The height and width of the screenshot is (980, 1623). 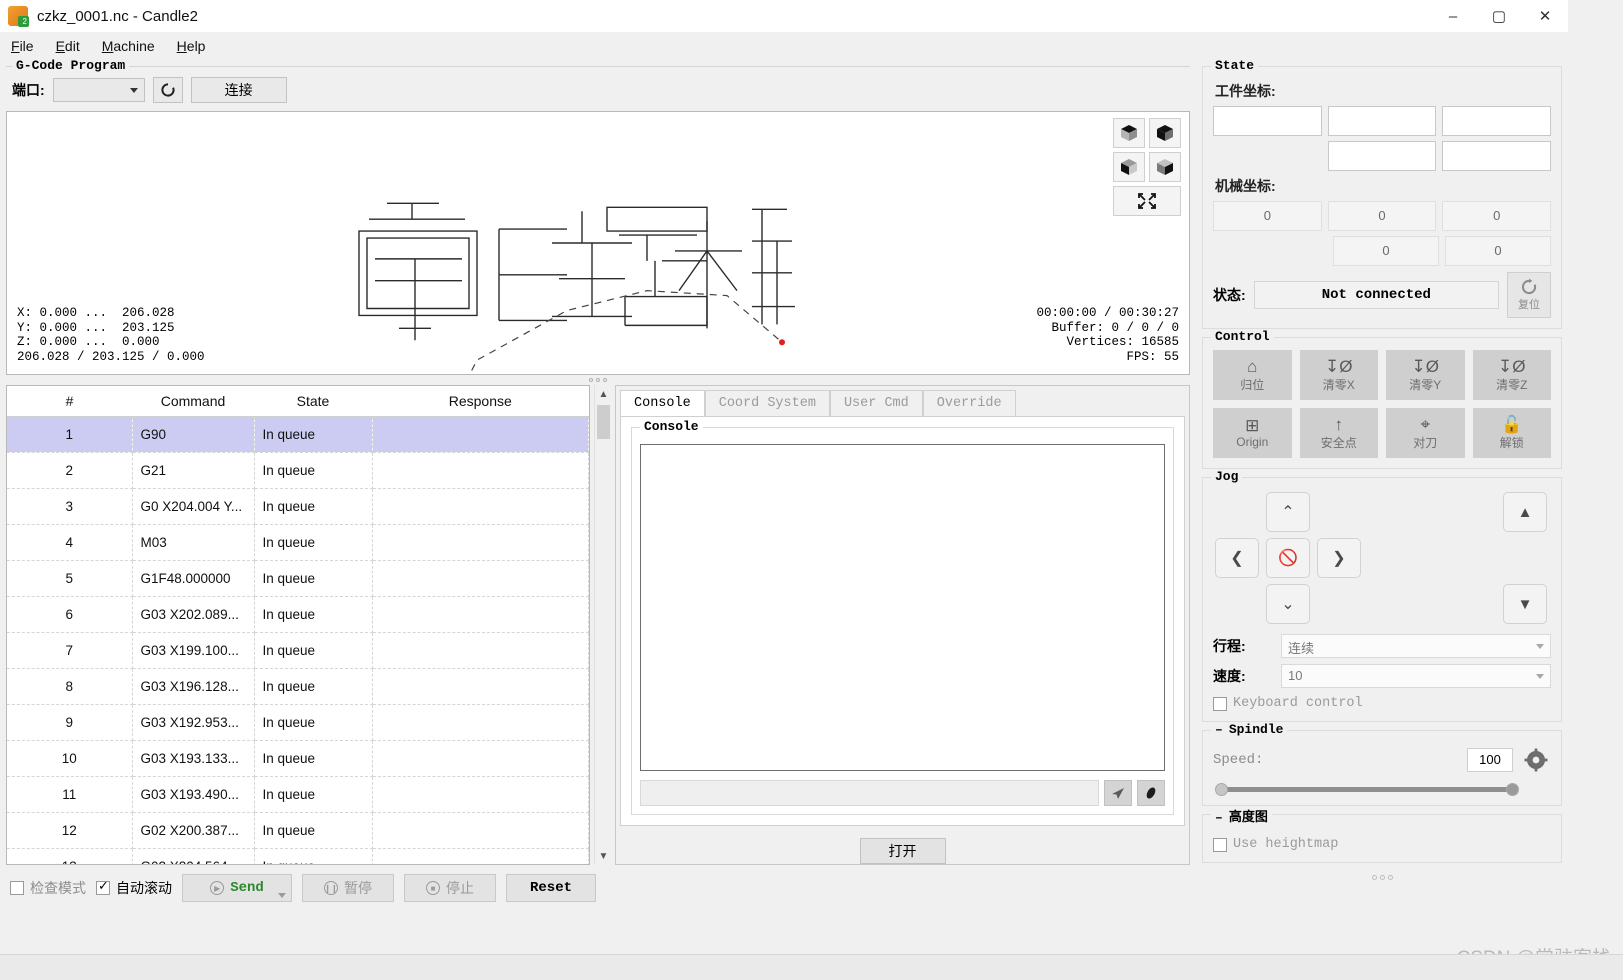 What do you see at coordinates (298, 830) in the screenshot?
I see `table-row: 12 G02 X200.387... In queue` at bounding box center [298, 830].